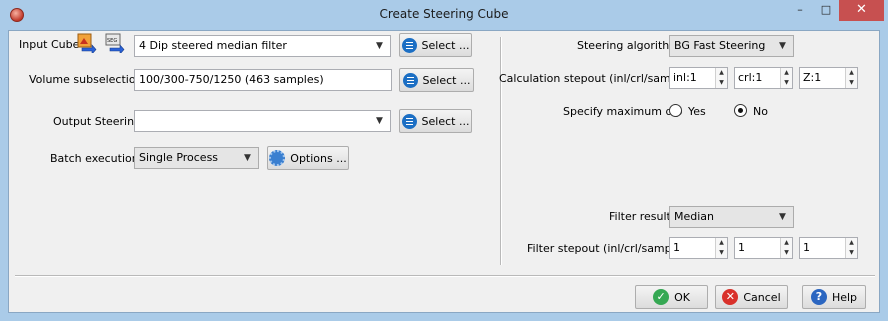 Image resolution: width=888 pixels, height=321 pixels. I want to click on checkmark-icon: ✓, so click(661, 297).